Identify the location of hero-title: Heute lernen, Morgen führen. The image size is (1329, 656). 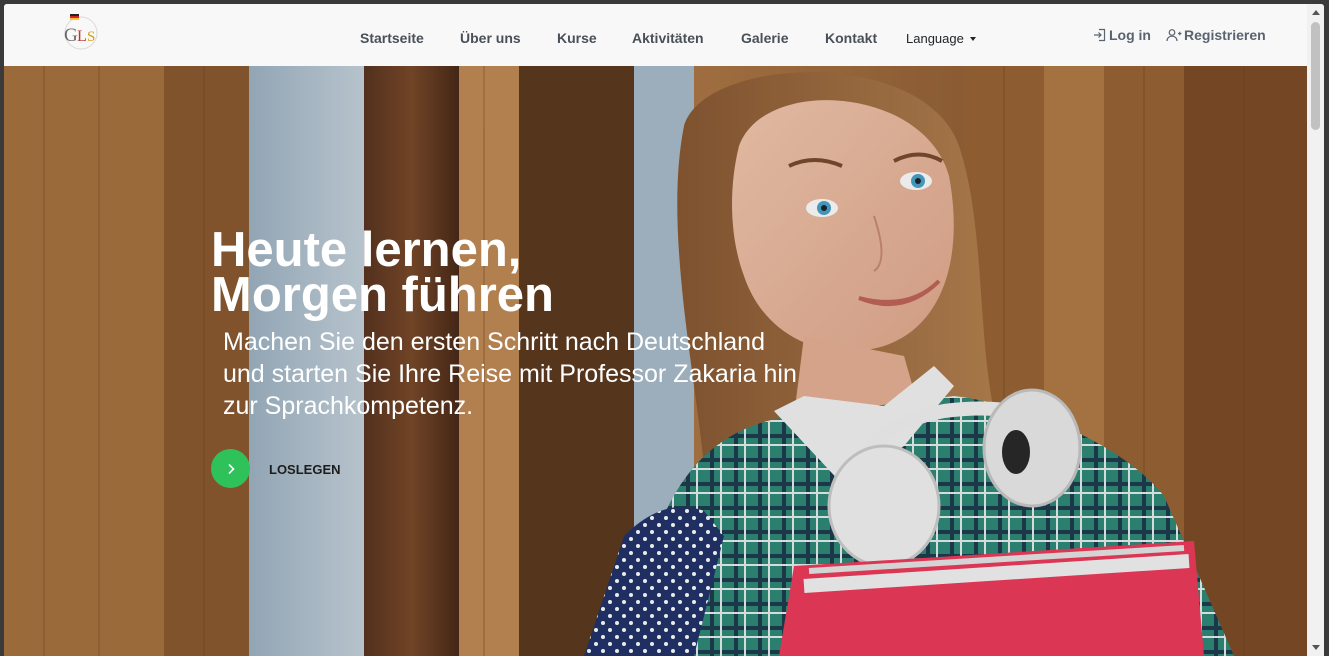
(382, 273).